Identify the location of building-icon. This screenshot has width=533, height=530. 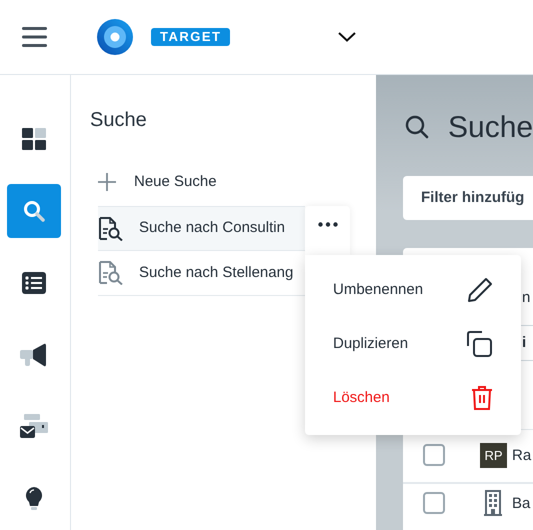
(493, 503).